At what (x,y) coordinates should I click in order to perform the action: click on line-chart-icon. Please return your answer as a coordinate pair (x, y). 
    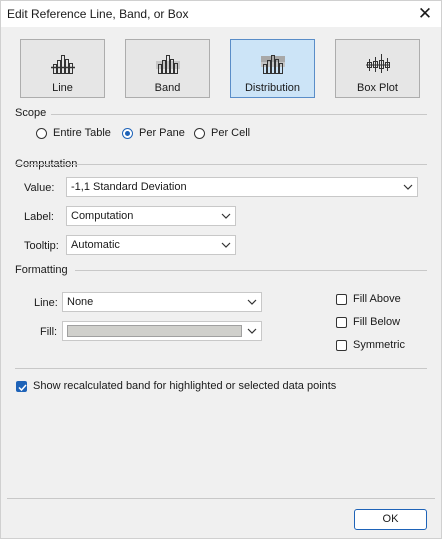
    Looking at the image, I should click on (63, 64).